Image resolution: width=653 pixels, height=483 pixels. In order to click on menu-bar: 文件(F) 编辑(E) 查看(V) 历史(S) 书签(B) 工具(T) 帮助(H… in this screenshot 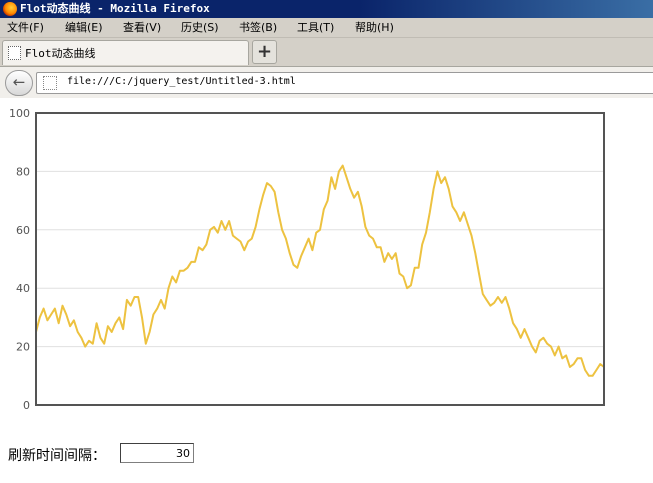, I will do `click(326, 28)`.